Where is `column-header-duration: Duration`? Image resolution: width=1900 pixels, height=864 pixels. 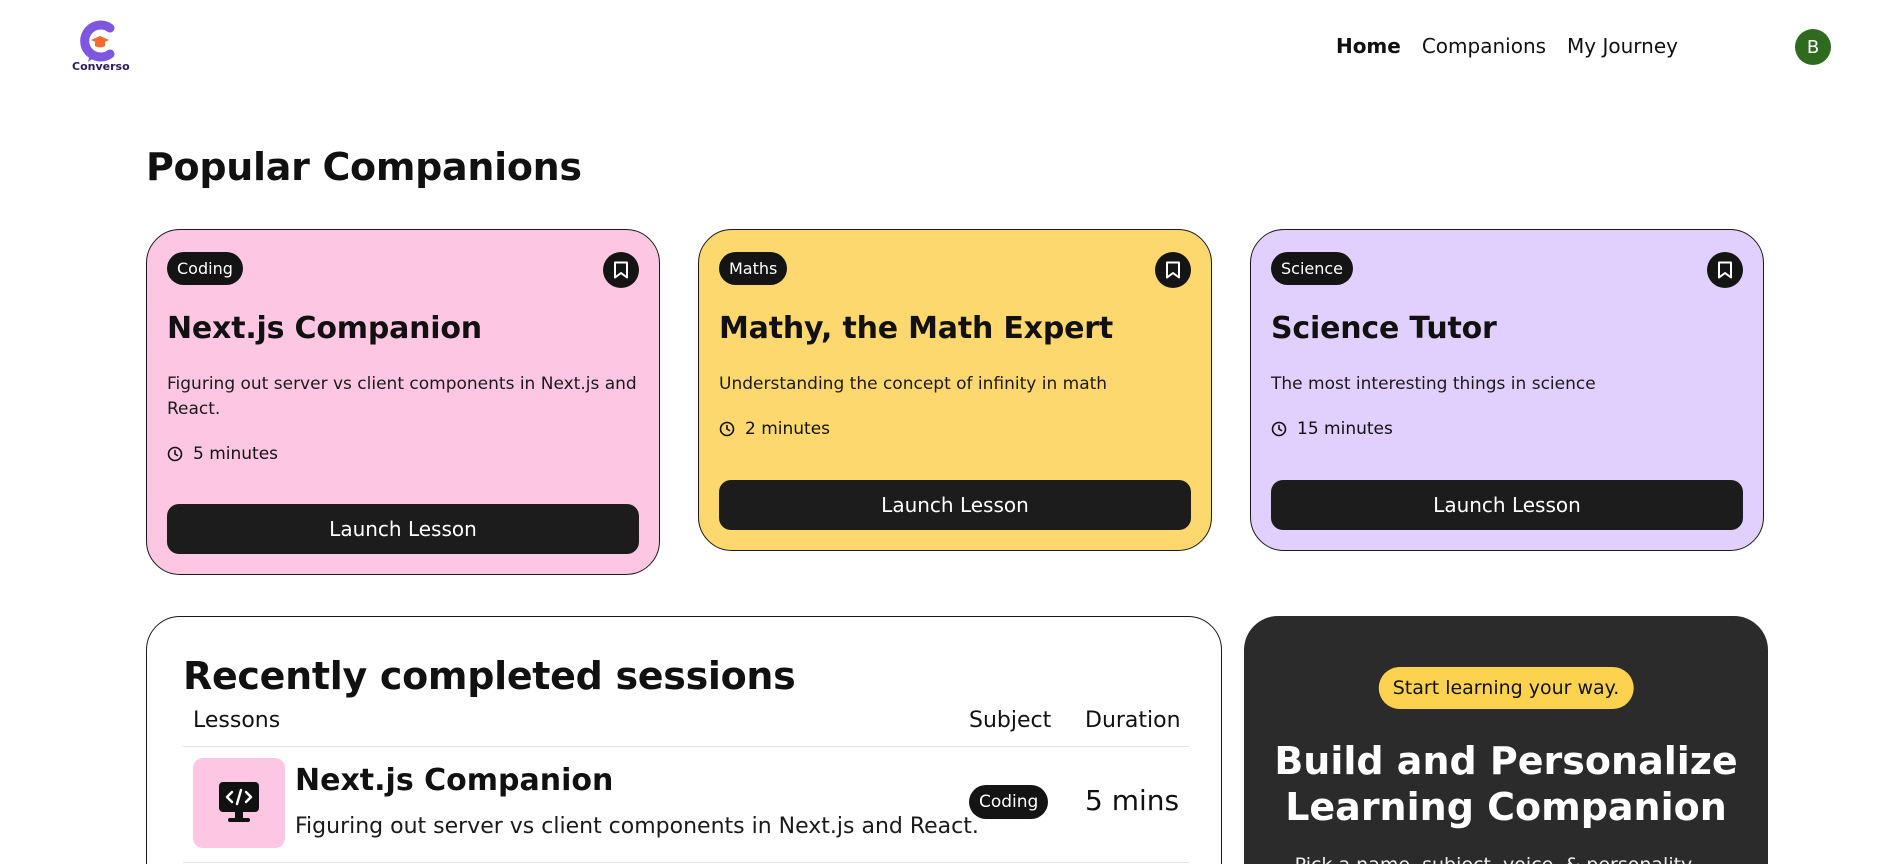 column-header-duration: Duration is located at coordinates (1133, 720).